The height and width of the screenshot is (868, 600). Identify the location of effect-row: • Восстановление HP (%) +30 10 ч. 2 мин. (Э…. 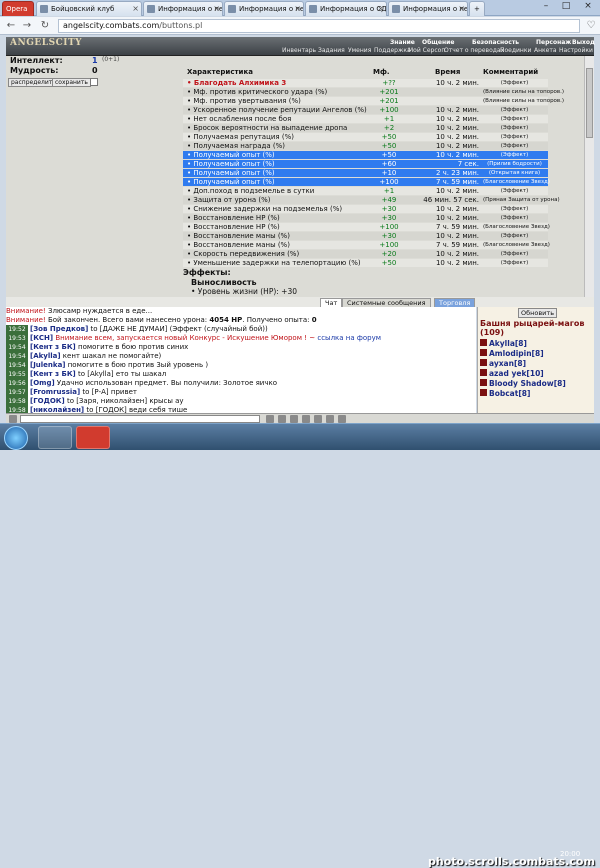
(365, 218).